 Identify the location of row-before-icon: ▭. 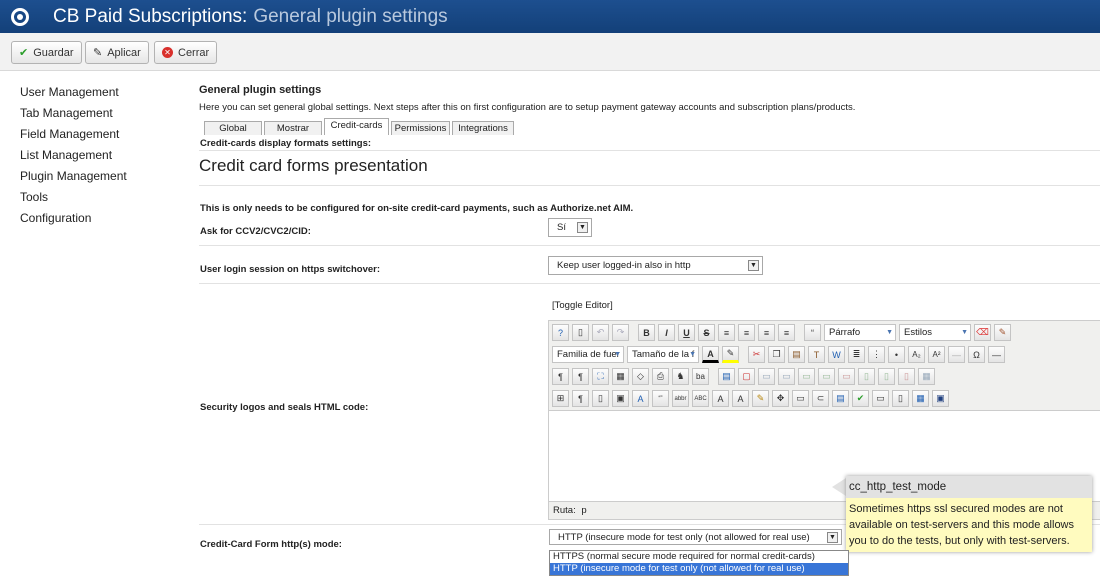
(806, 376).